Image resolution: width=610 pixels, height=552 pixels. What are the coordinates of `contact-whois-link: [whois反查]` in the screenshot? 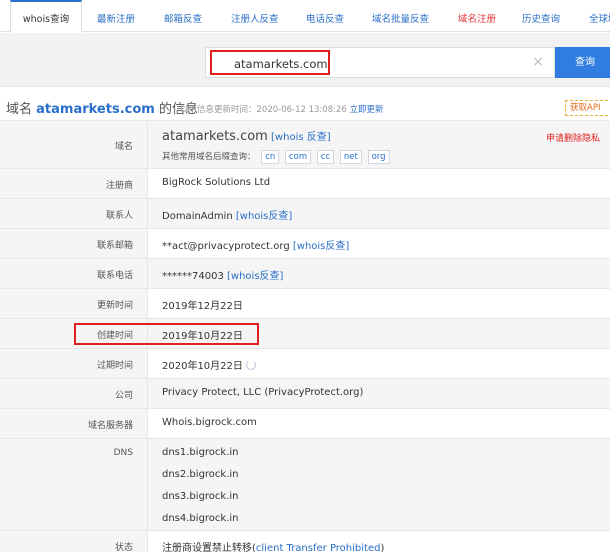 It's located at (264, 216).